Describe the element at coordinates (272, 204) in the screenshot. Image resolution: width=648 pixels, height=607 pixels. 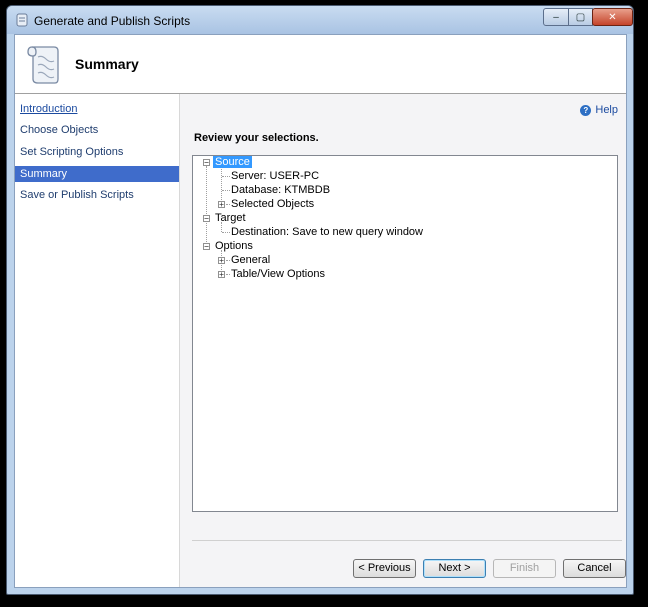
I see `tree-node-selected-objects: Selected Objects` at that location.